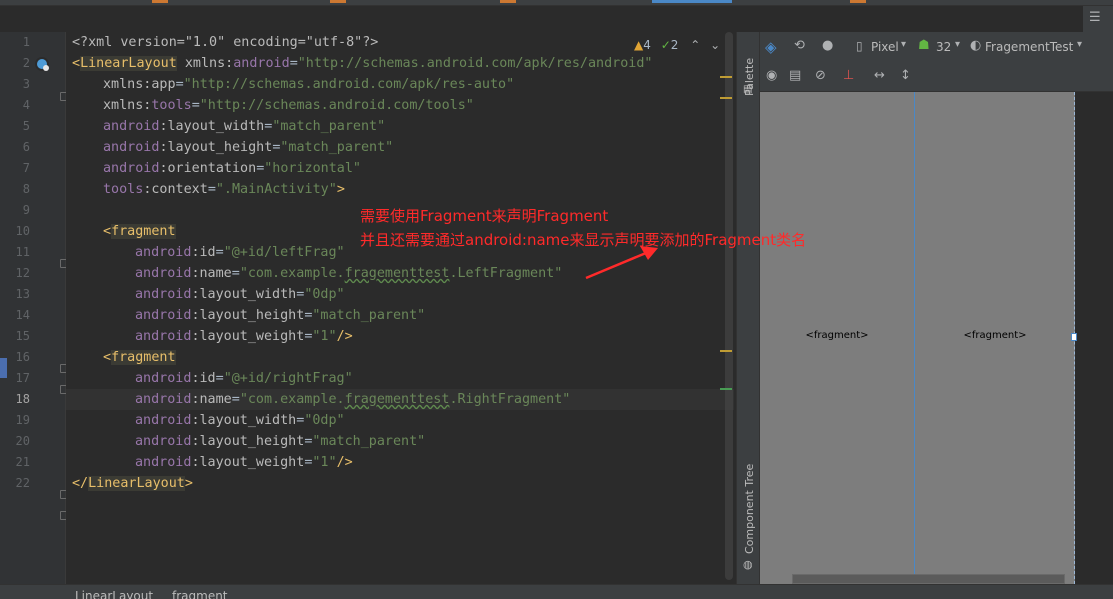 Image resolution: width=1113 pixels, height=599 pixels. I want to click on eye-icon: ◉, so click(771, 75).